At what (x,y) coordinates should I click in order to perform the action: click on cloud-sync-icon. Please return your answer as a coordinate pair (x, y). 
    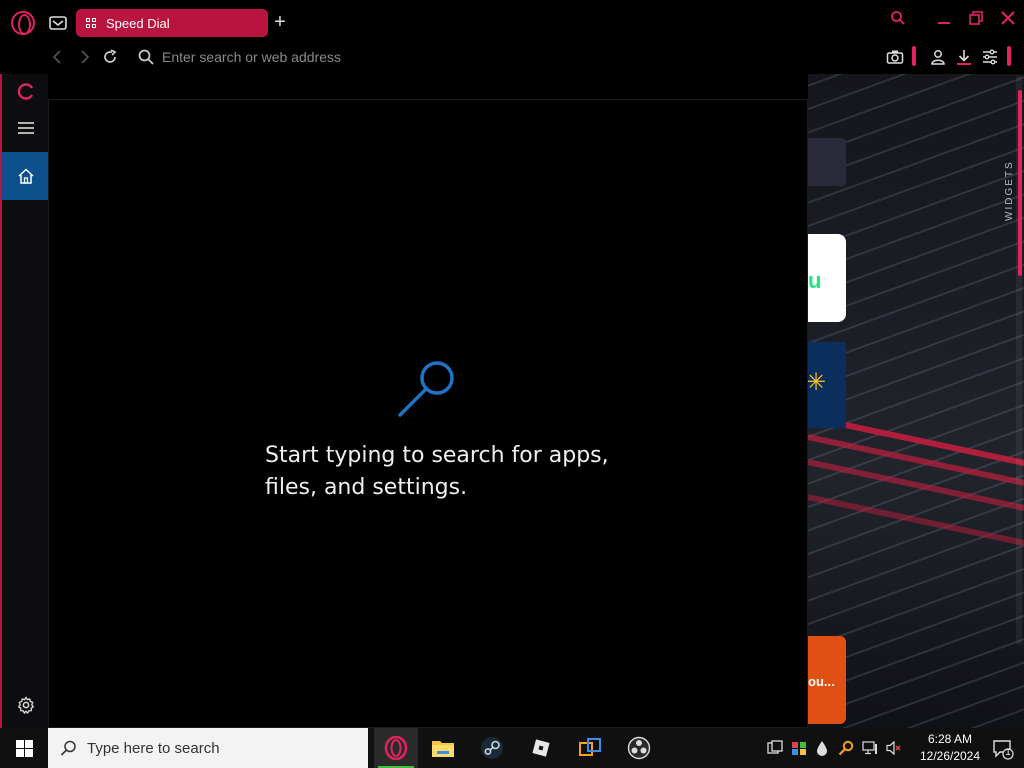
    Looking at the image, I should click on (799, 748).